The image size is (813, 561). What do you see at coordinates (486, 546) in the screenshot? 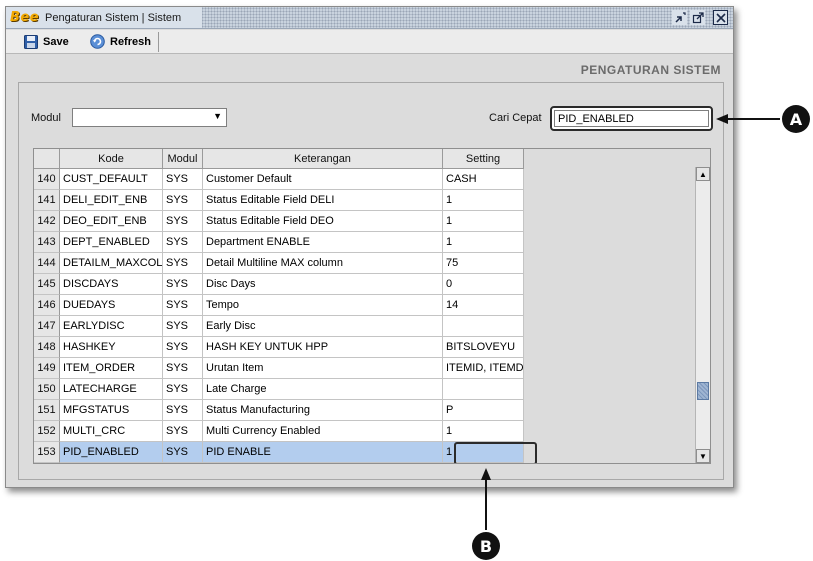
I see `callout-b: B` at bounding box center [486, 546].